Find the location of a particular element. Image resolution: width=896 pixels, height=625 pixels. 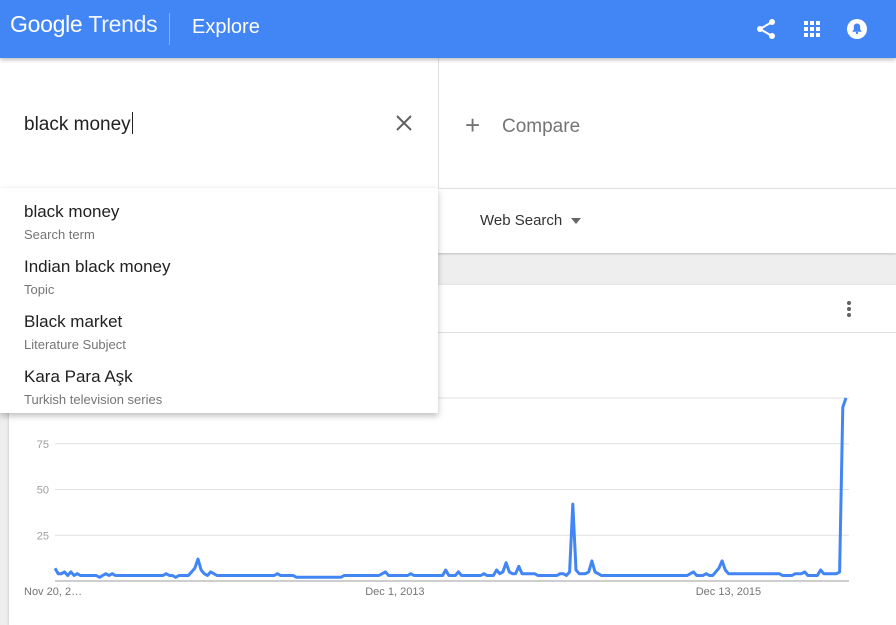

header-divider is located at coordinates (169, 29).